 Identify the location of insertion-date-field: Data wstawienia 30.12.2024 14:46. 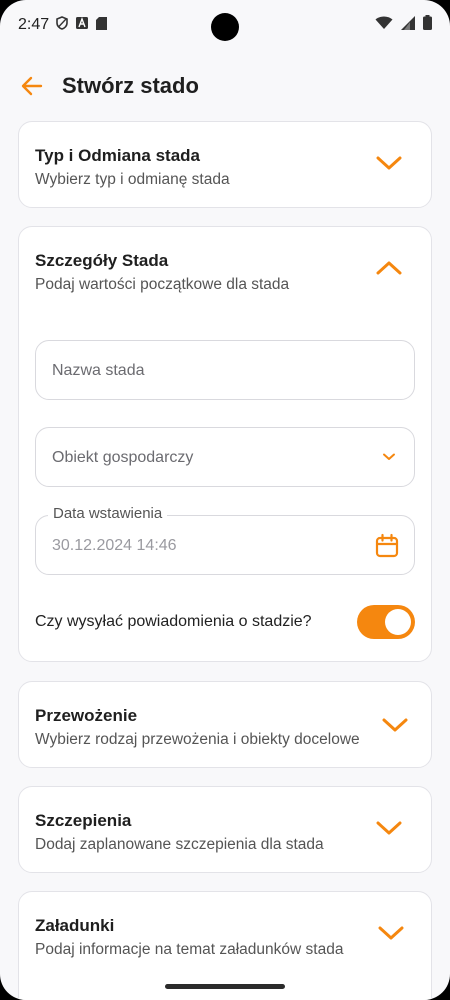
(225, 540).